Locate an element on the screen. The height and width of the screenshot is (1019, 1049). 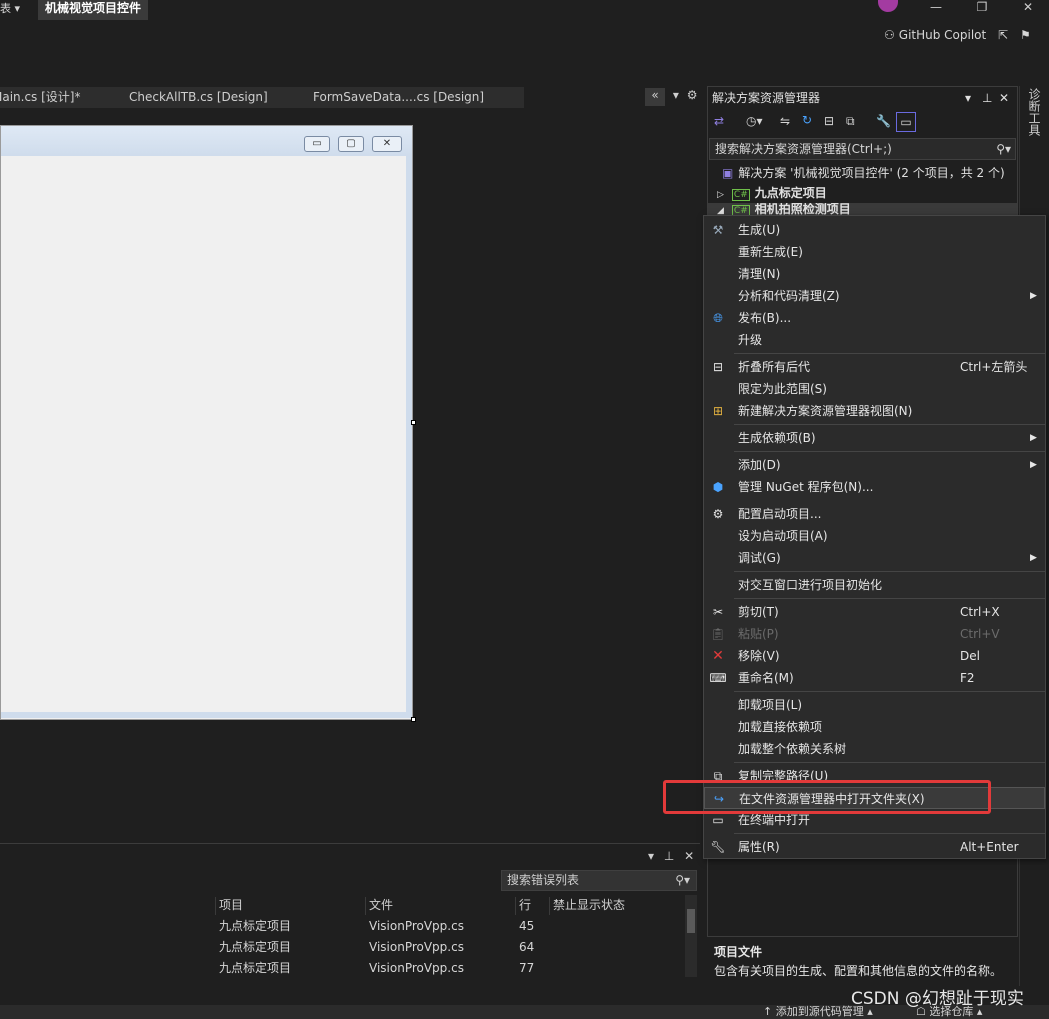
menu-item-new-view: ⊞ 新建解决方案资源管理器视图(N) is located at coordinates (874, 411).